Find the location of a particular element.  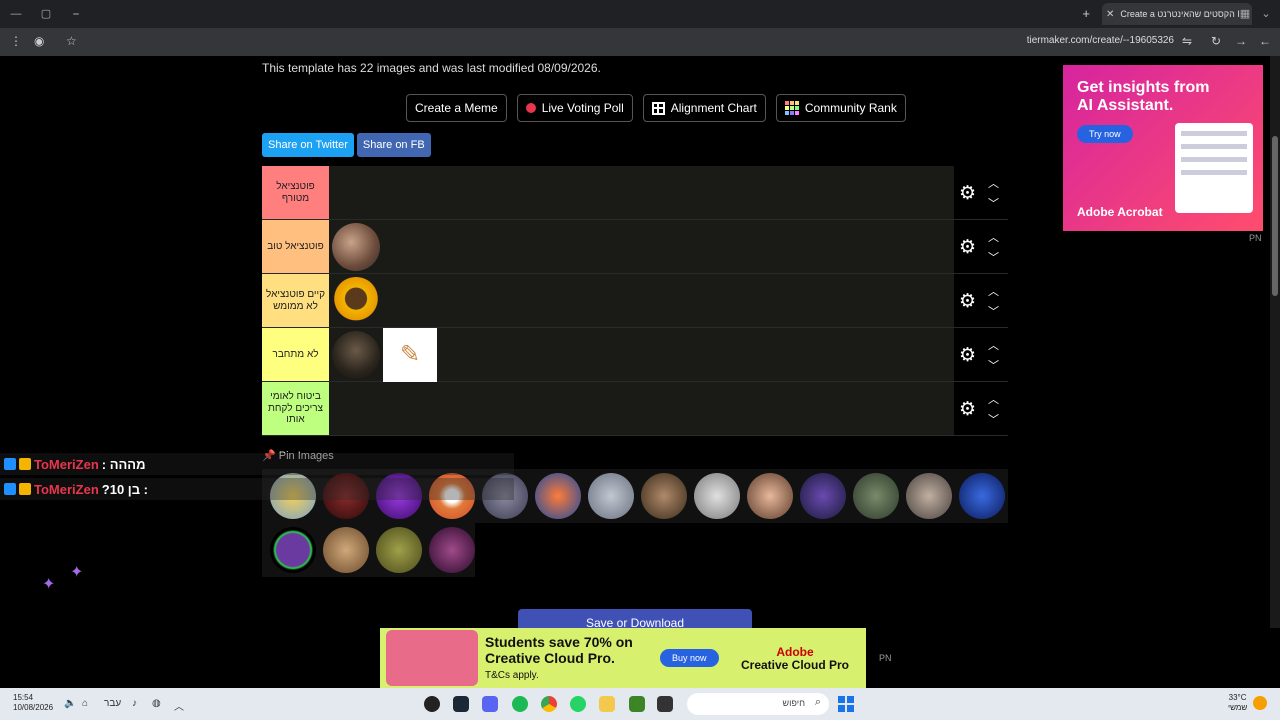

minecraft-icon is located at coordinates (637, 704).